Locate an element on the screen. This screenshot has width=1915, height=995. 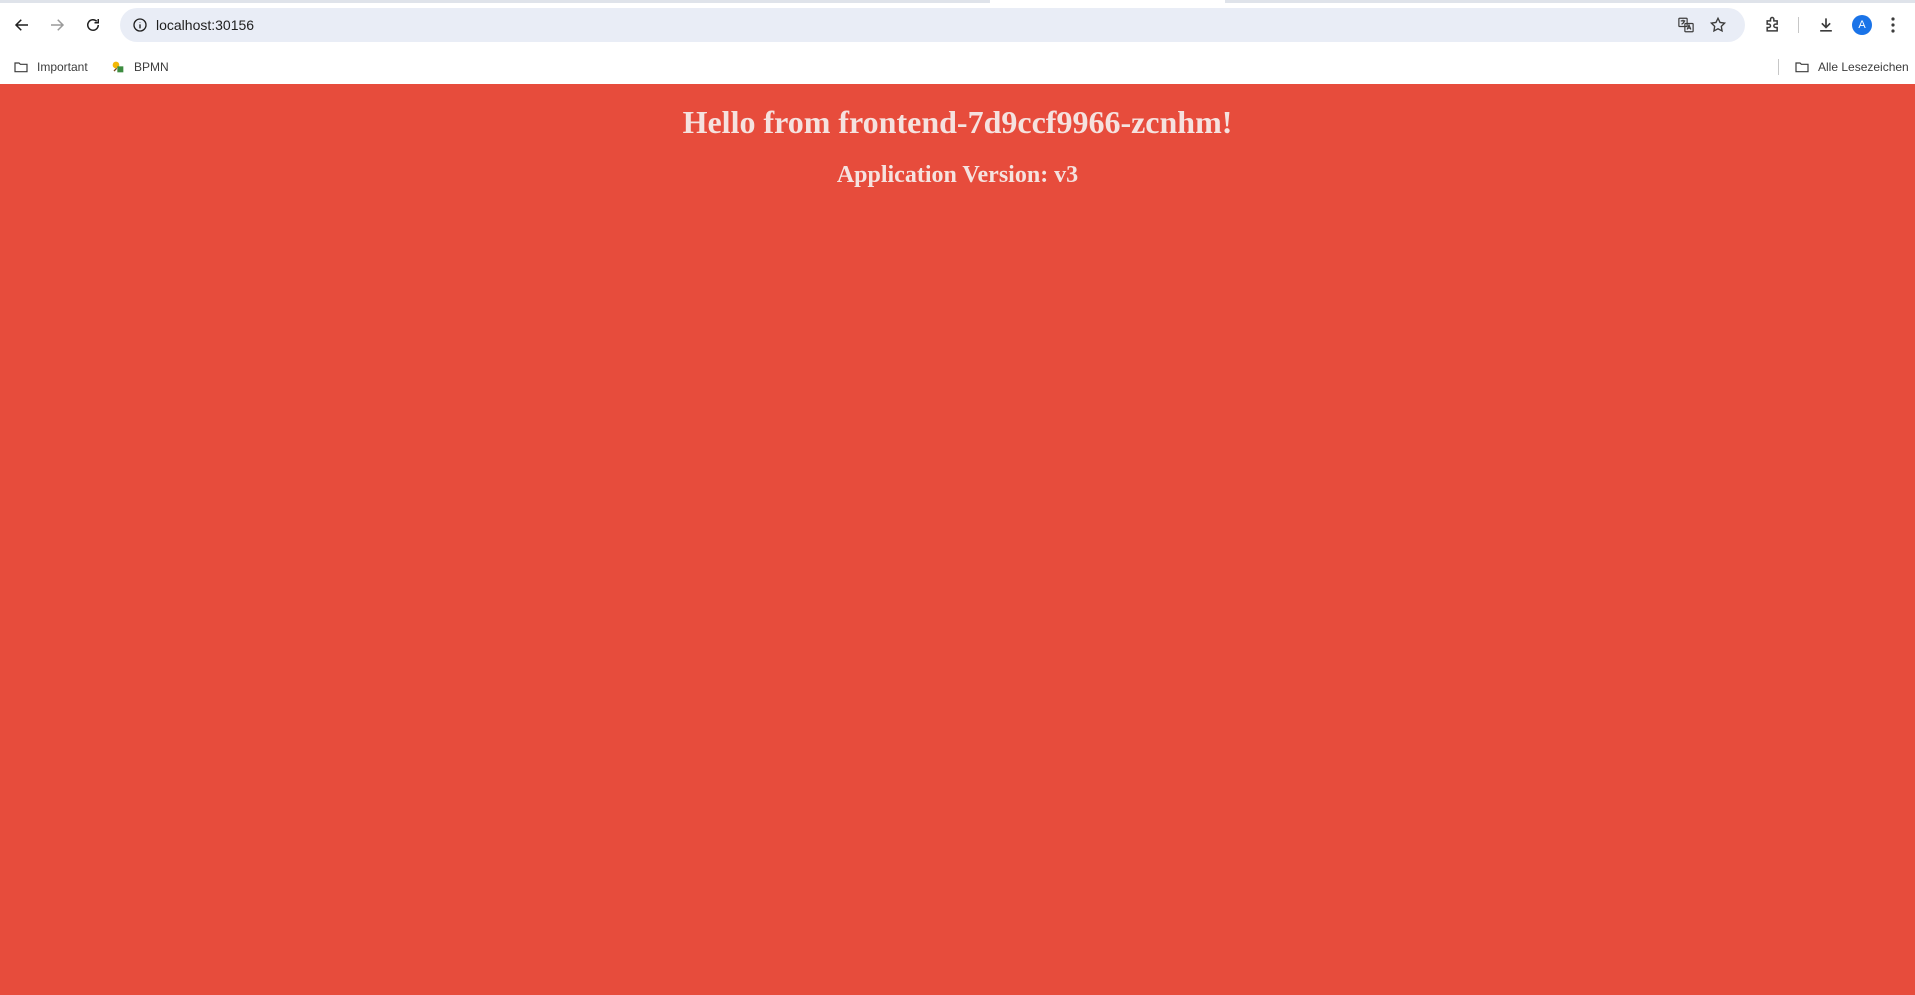
url-text: localhost:30156 is located at coordinates (205, 25).